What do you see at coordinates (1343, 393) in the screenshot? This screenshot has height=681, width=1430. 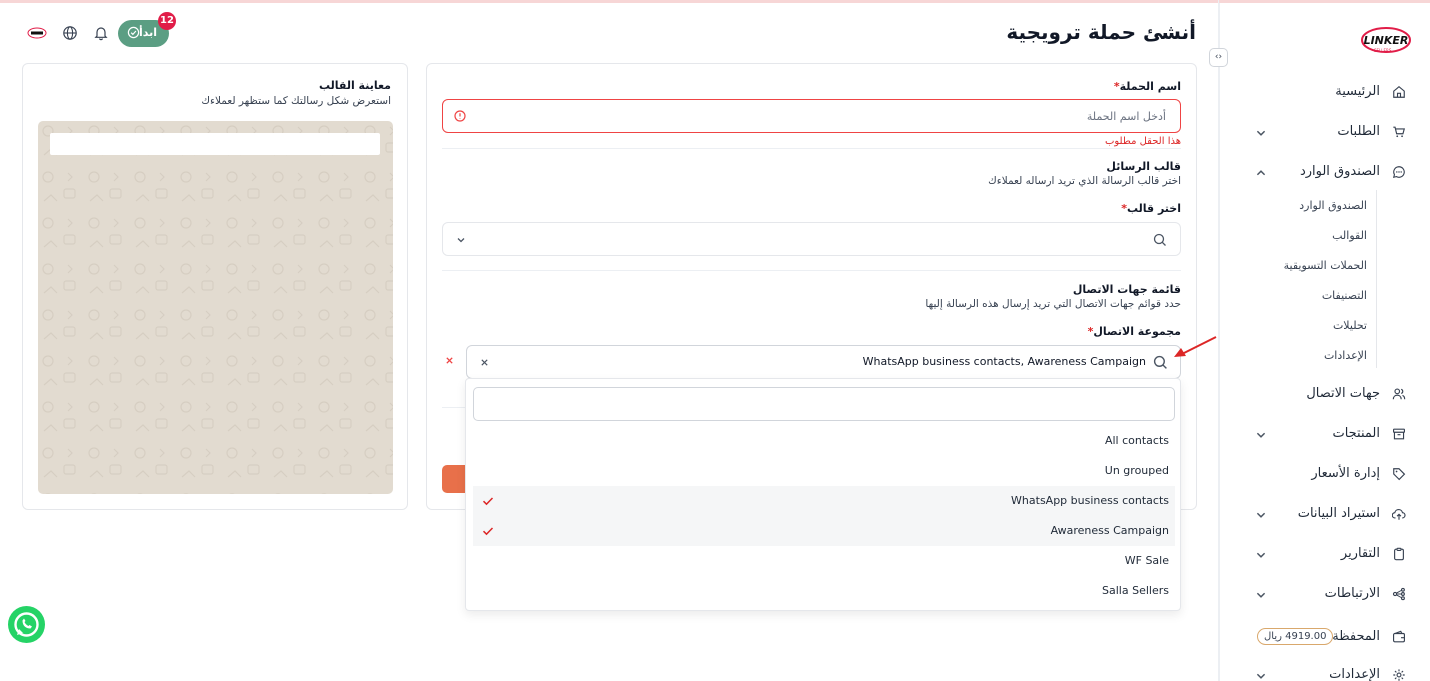 I see `sidebar-item-label: جهات الاتصال` at bounding box center [1343, 393].